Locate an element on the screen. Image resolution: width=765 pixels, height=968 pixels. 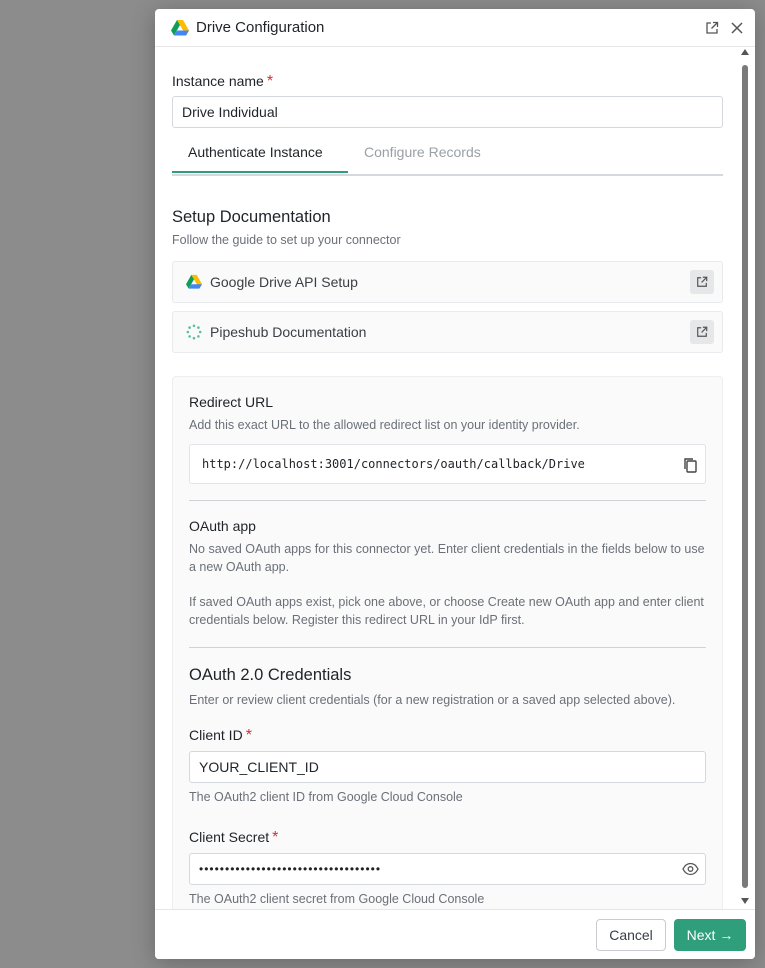
instance-name-label-row: Instance name * is located at coordinates (222, 82).